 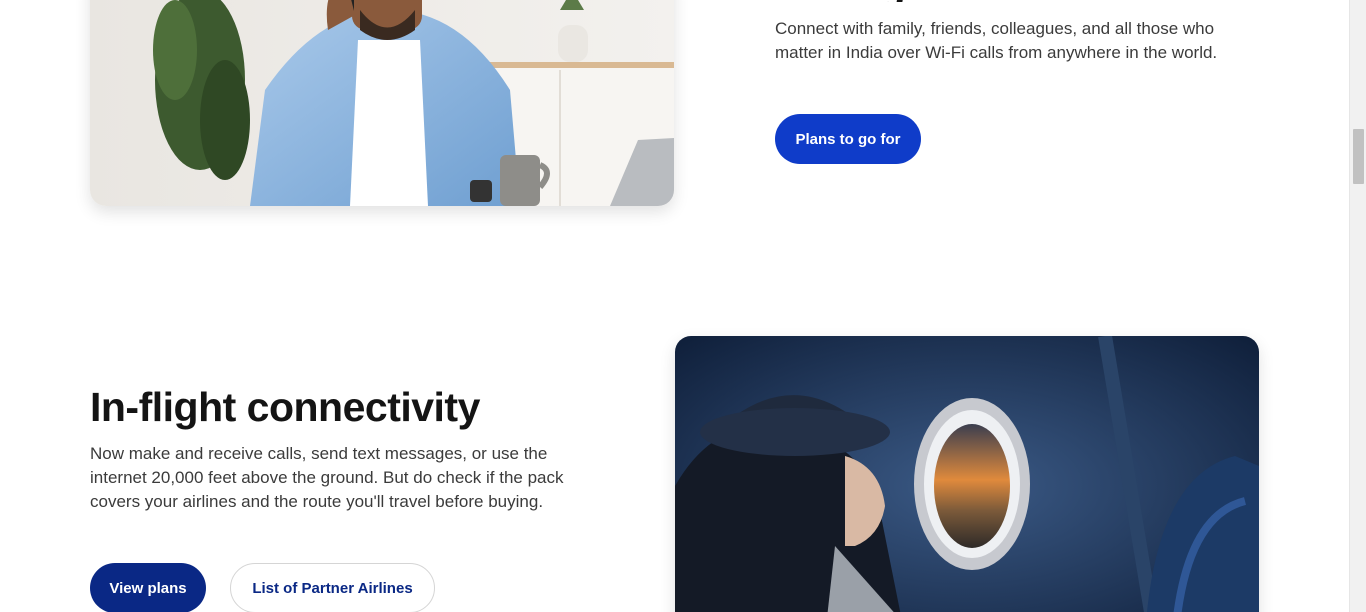 What do you see at coordinates (1357, 306) in the screenshot?
I see `page-scrollbar` at bounding box center [1357, 306].